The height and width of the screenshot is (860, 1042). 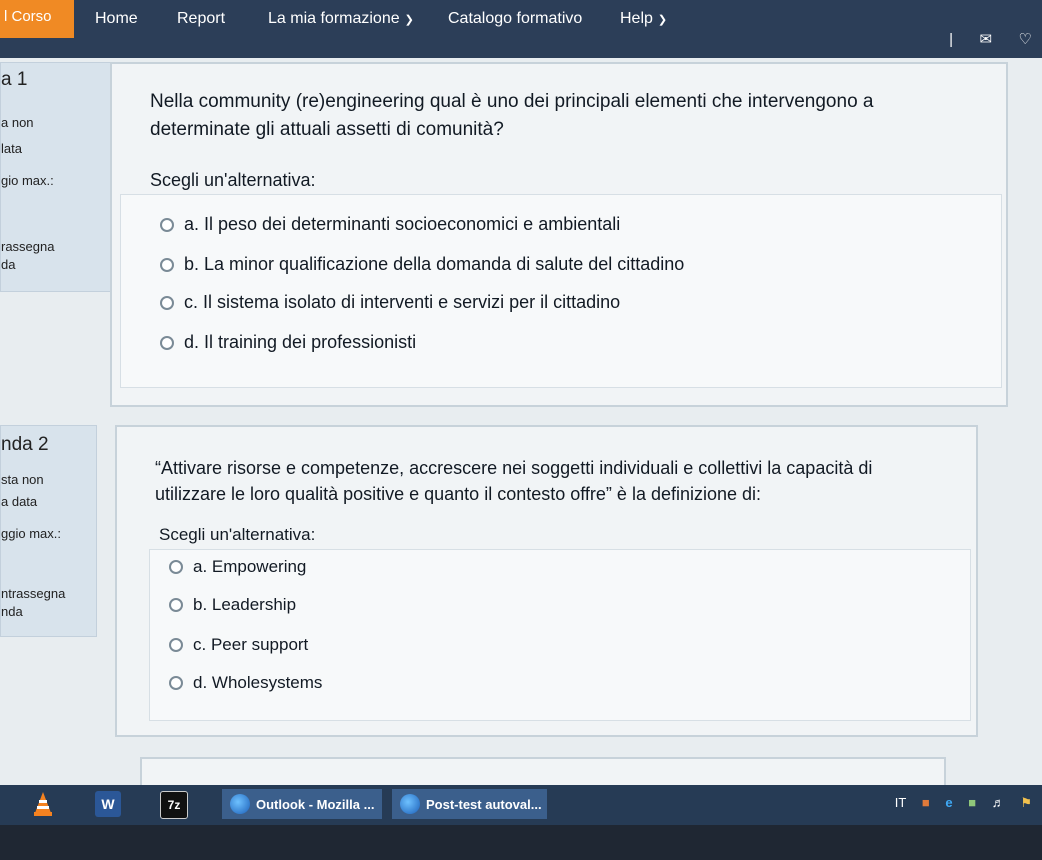 I want to click on flag-question-link-2: da, so click(x=8, y=264).